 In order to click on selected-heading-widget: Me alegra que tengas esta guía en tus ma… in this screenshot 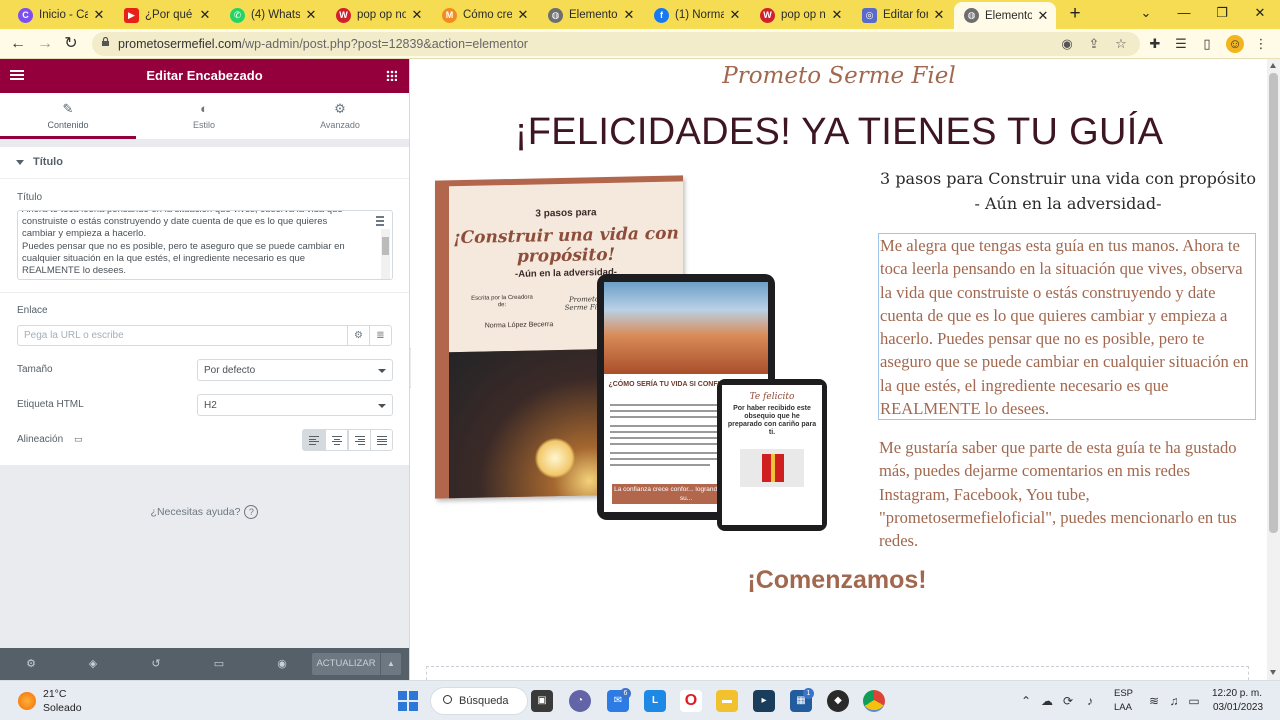, I will do `click(1067, 326)`.